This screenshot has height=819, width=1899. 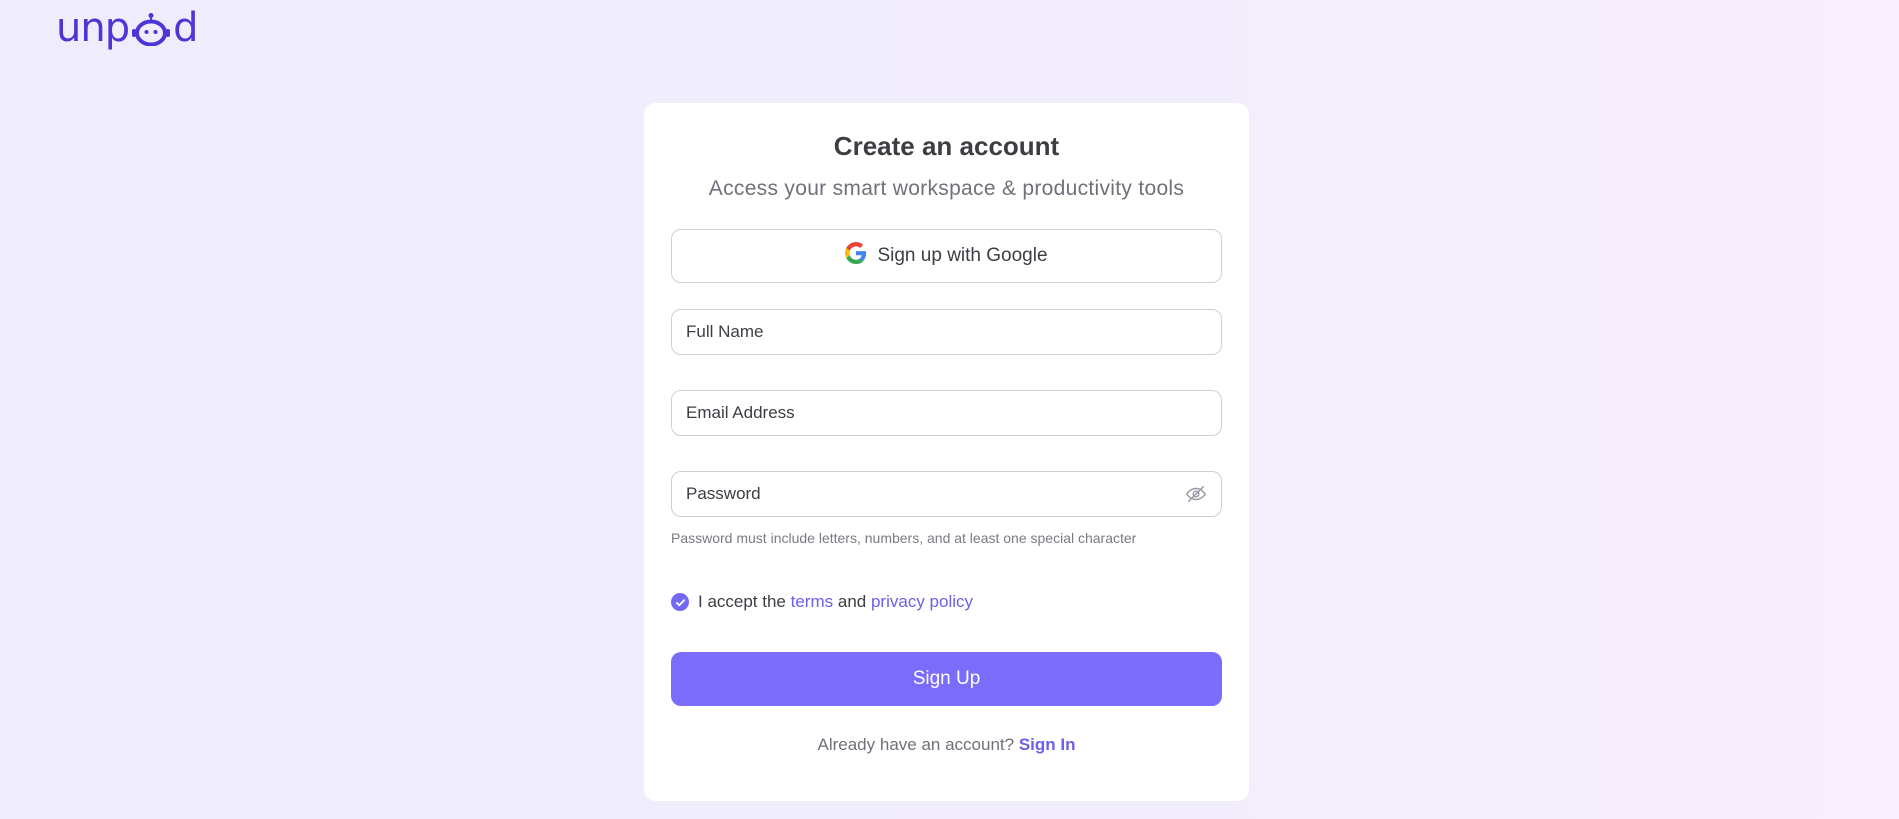 I want to click on google-signup-button: Sign up with Google, so click(x=946, y=256).